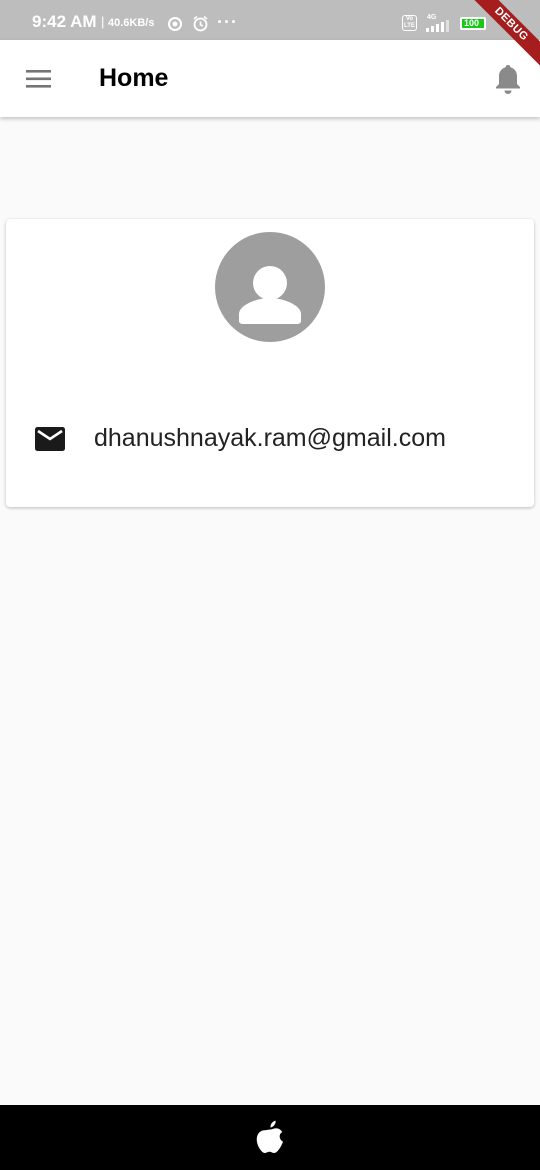 This screenshot has height=1170, width=540. I want to click on bell-icon, so click(508, 79).